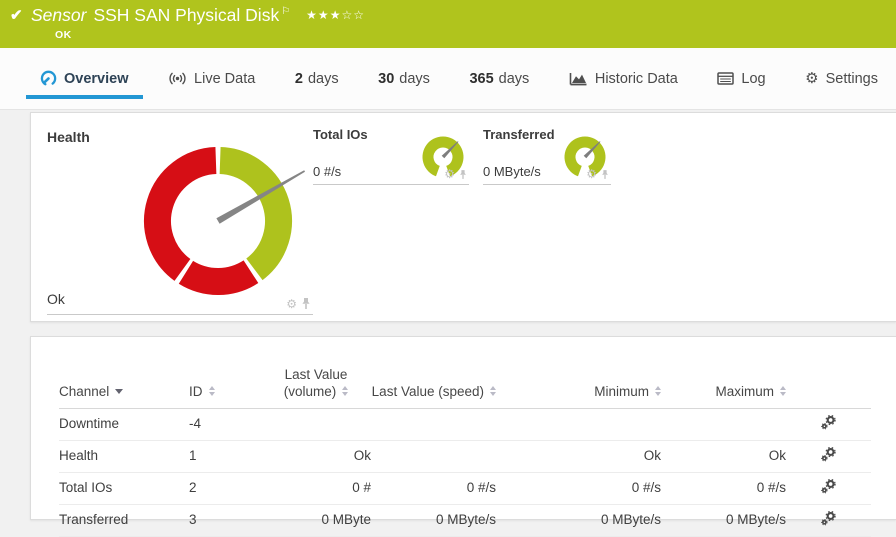 The height and width of the screenshot is (537, 896). I want to click on cell-id: 3, so click(225, 520).